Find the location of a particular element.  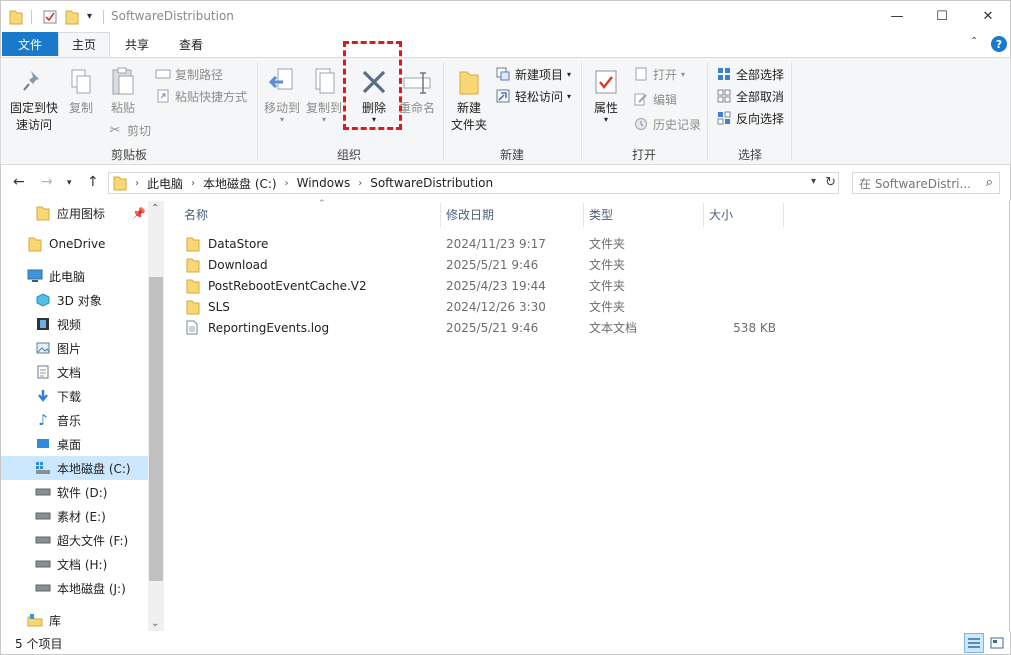

pin-quick-access-button: 固定到快 速访问 is located at coordinates (34, 99).